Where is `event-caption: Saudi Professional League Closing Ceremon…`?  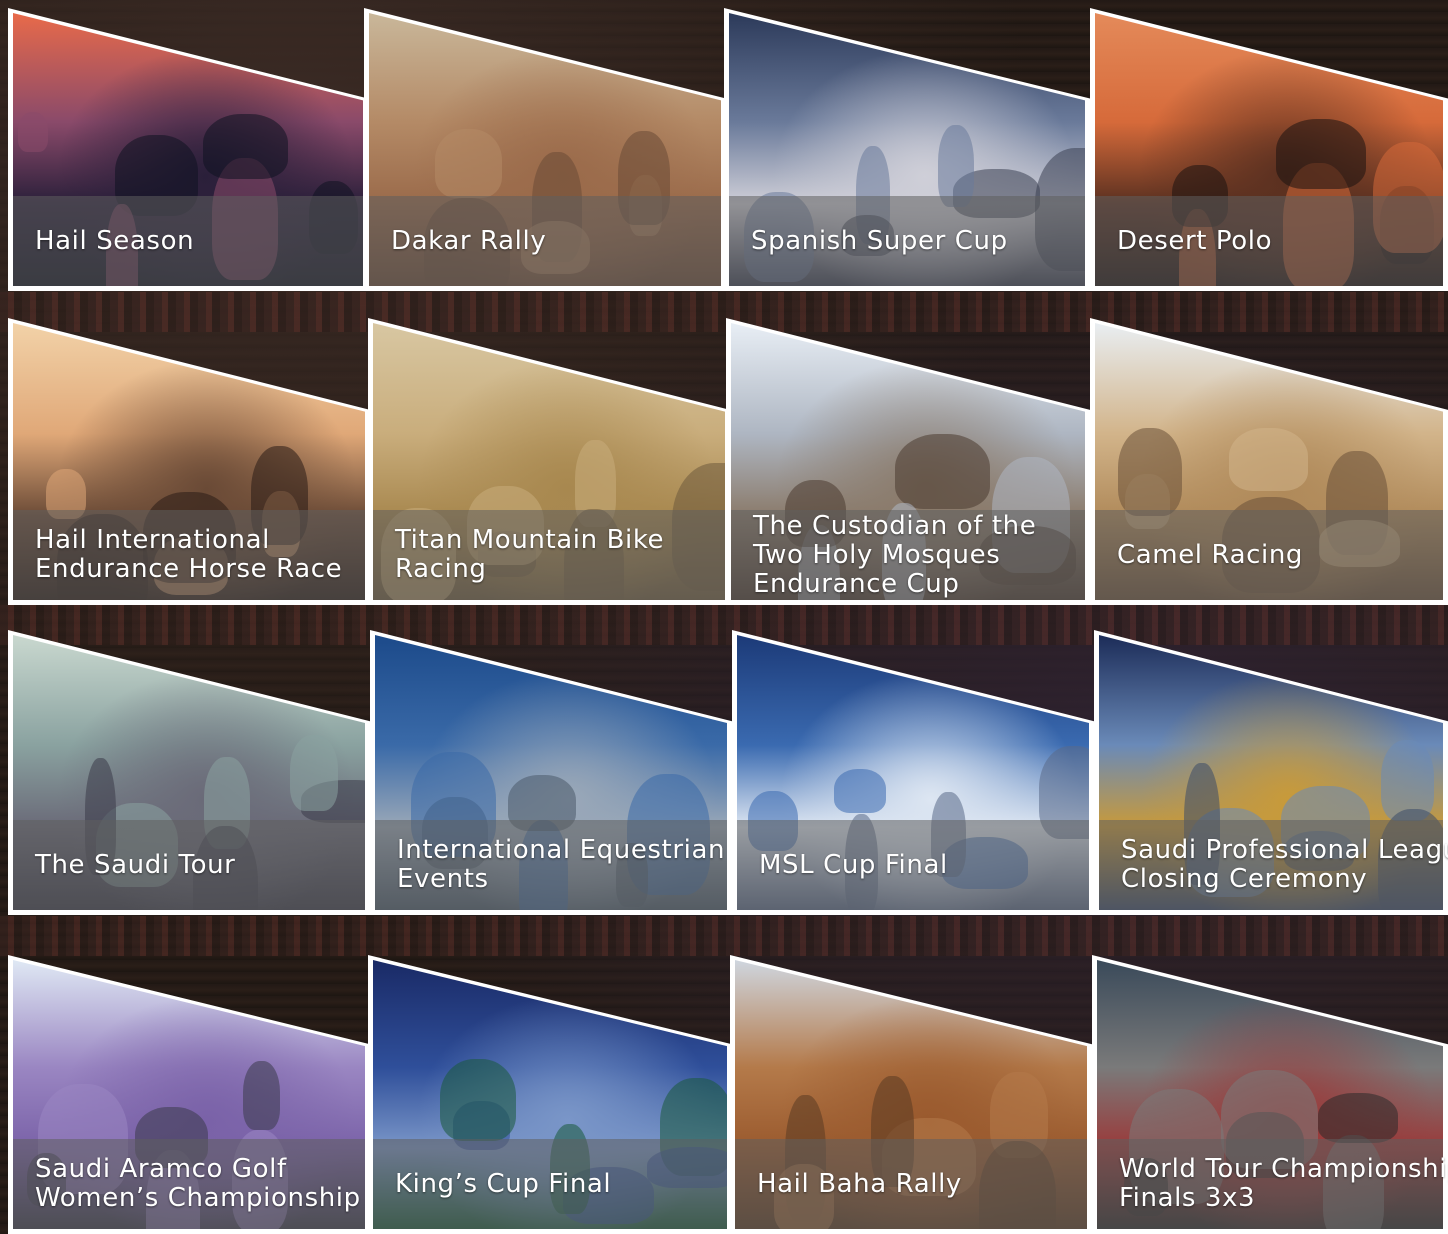
event-caption: Saudi Professional League Closing Ceremon… is located at coordinates (1273, 865).